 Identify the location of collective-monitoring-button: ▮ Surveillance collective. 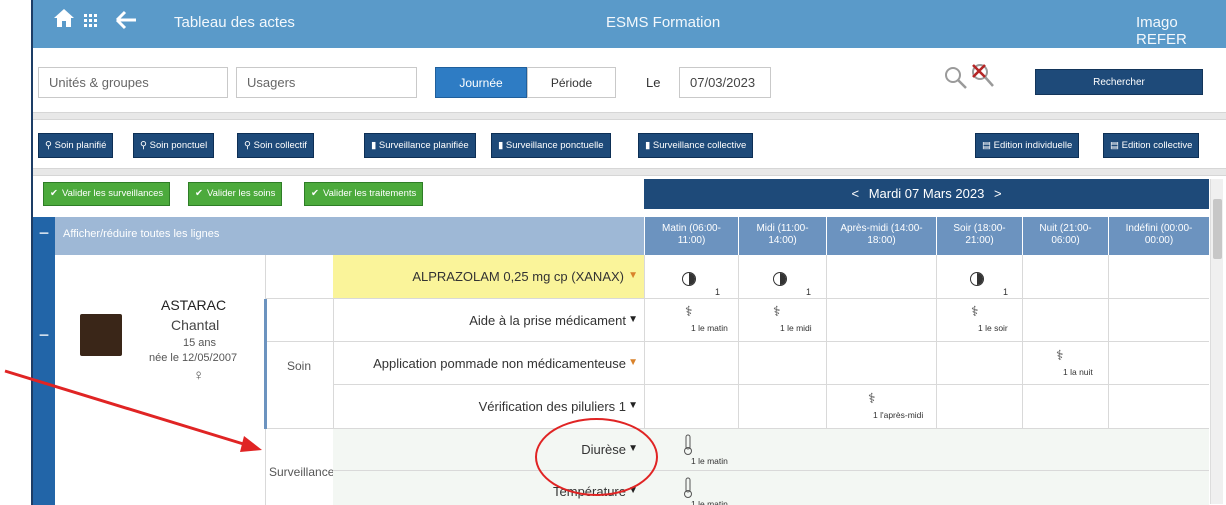
(696, 145).